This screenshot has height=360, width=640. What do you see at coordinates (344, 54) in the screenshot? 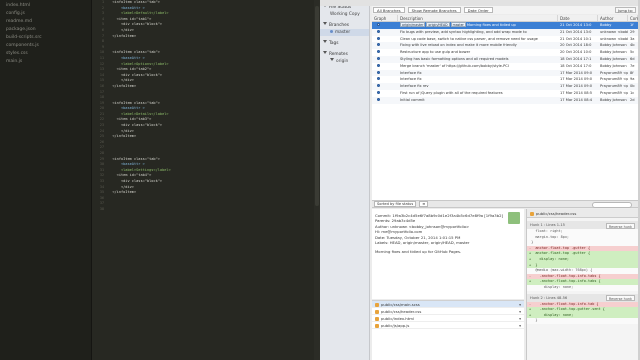
I see `sidebar-section-remotes: Remotes` at bounding box center [344, 54].